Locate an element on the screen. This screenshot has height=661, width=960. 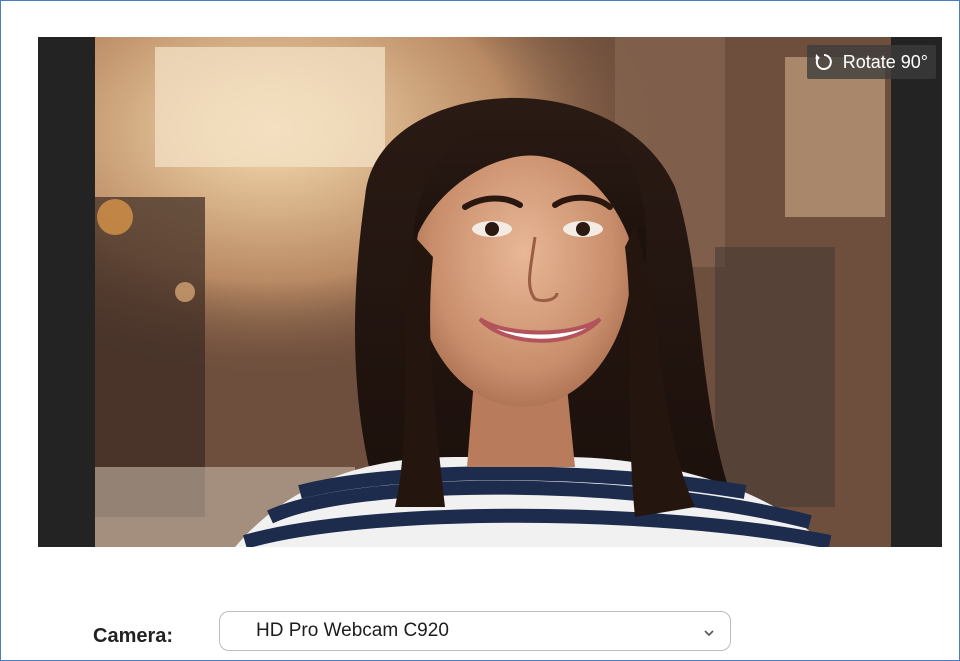
rotate-90-button: Rotate 90° is located at coordinates (871, 62).